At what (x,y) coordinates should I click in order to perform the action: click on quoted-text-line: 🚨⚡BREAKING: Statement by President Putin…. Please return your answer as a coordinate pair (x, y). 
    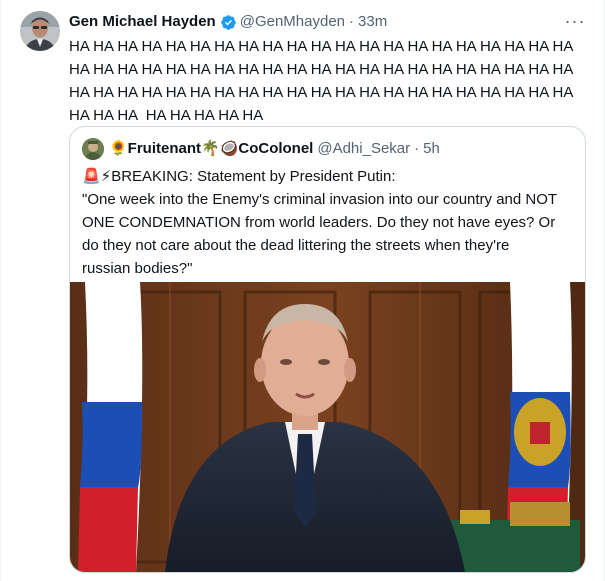
    Looking at the image, I should click on (239, 176).